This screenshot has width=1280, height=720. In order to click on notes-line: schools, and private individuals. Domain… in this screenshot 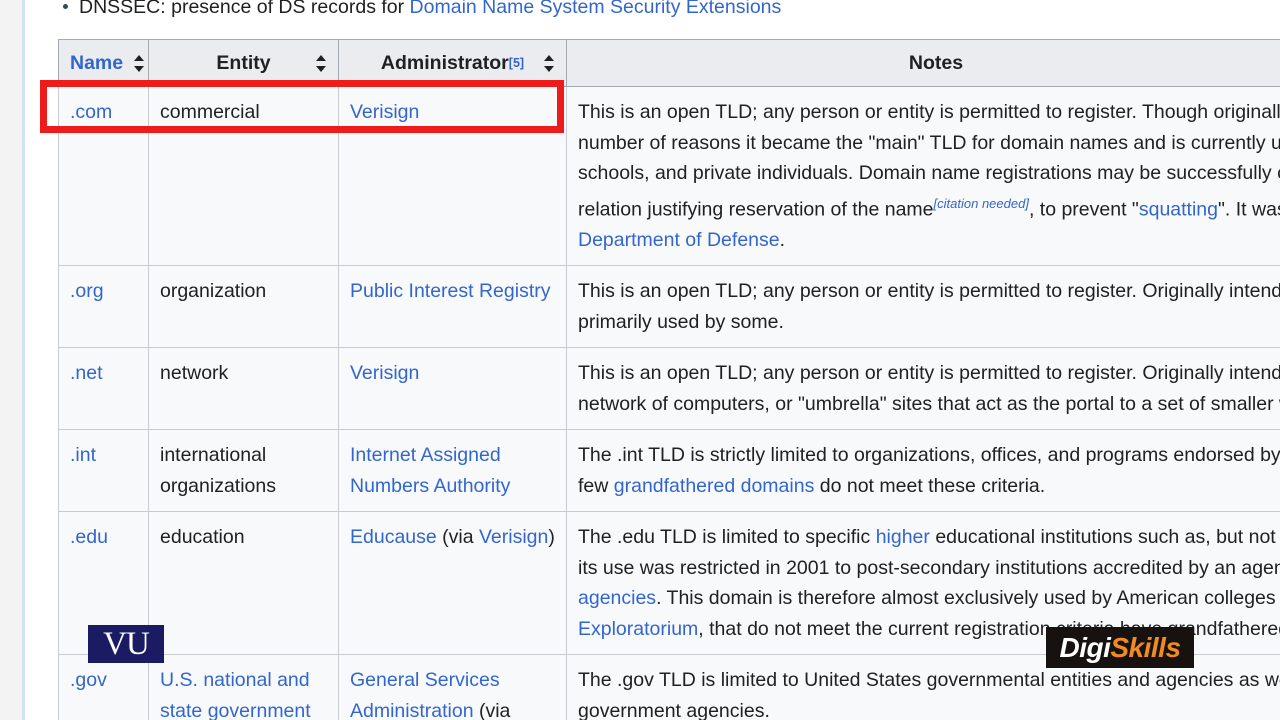, I will do `click(929, 173)`.